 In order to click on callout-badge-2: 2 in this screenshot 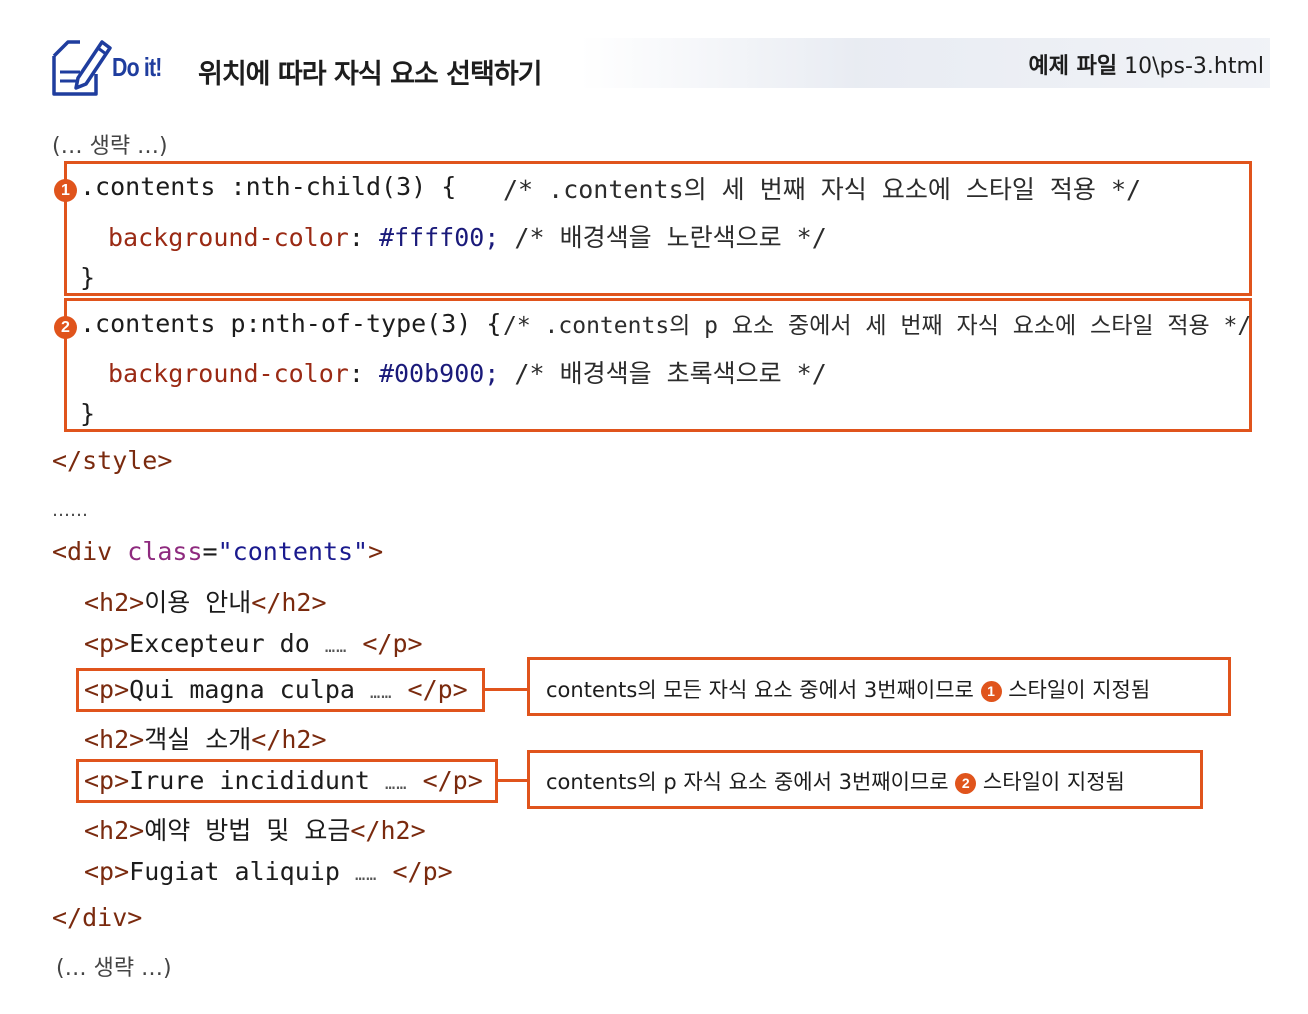, I will do `click(966, 783)`.